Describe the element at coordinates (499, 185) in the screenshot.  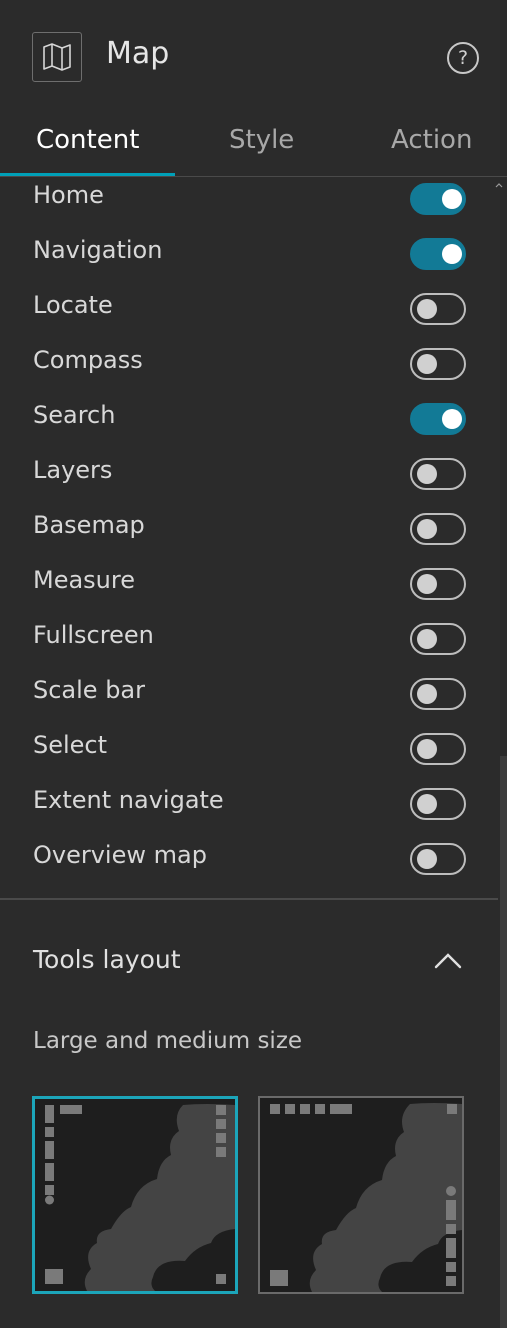
I see `scroll-up-icon` at that location.